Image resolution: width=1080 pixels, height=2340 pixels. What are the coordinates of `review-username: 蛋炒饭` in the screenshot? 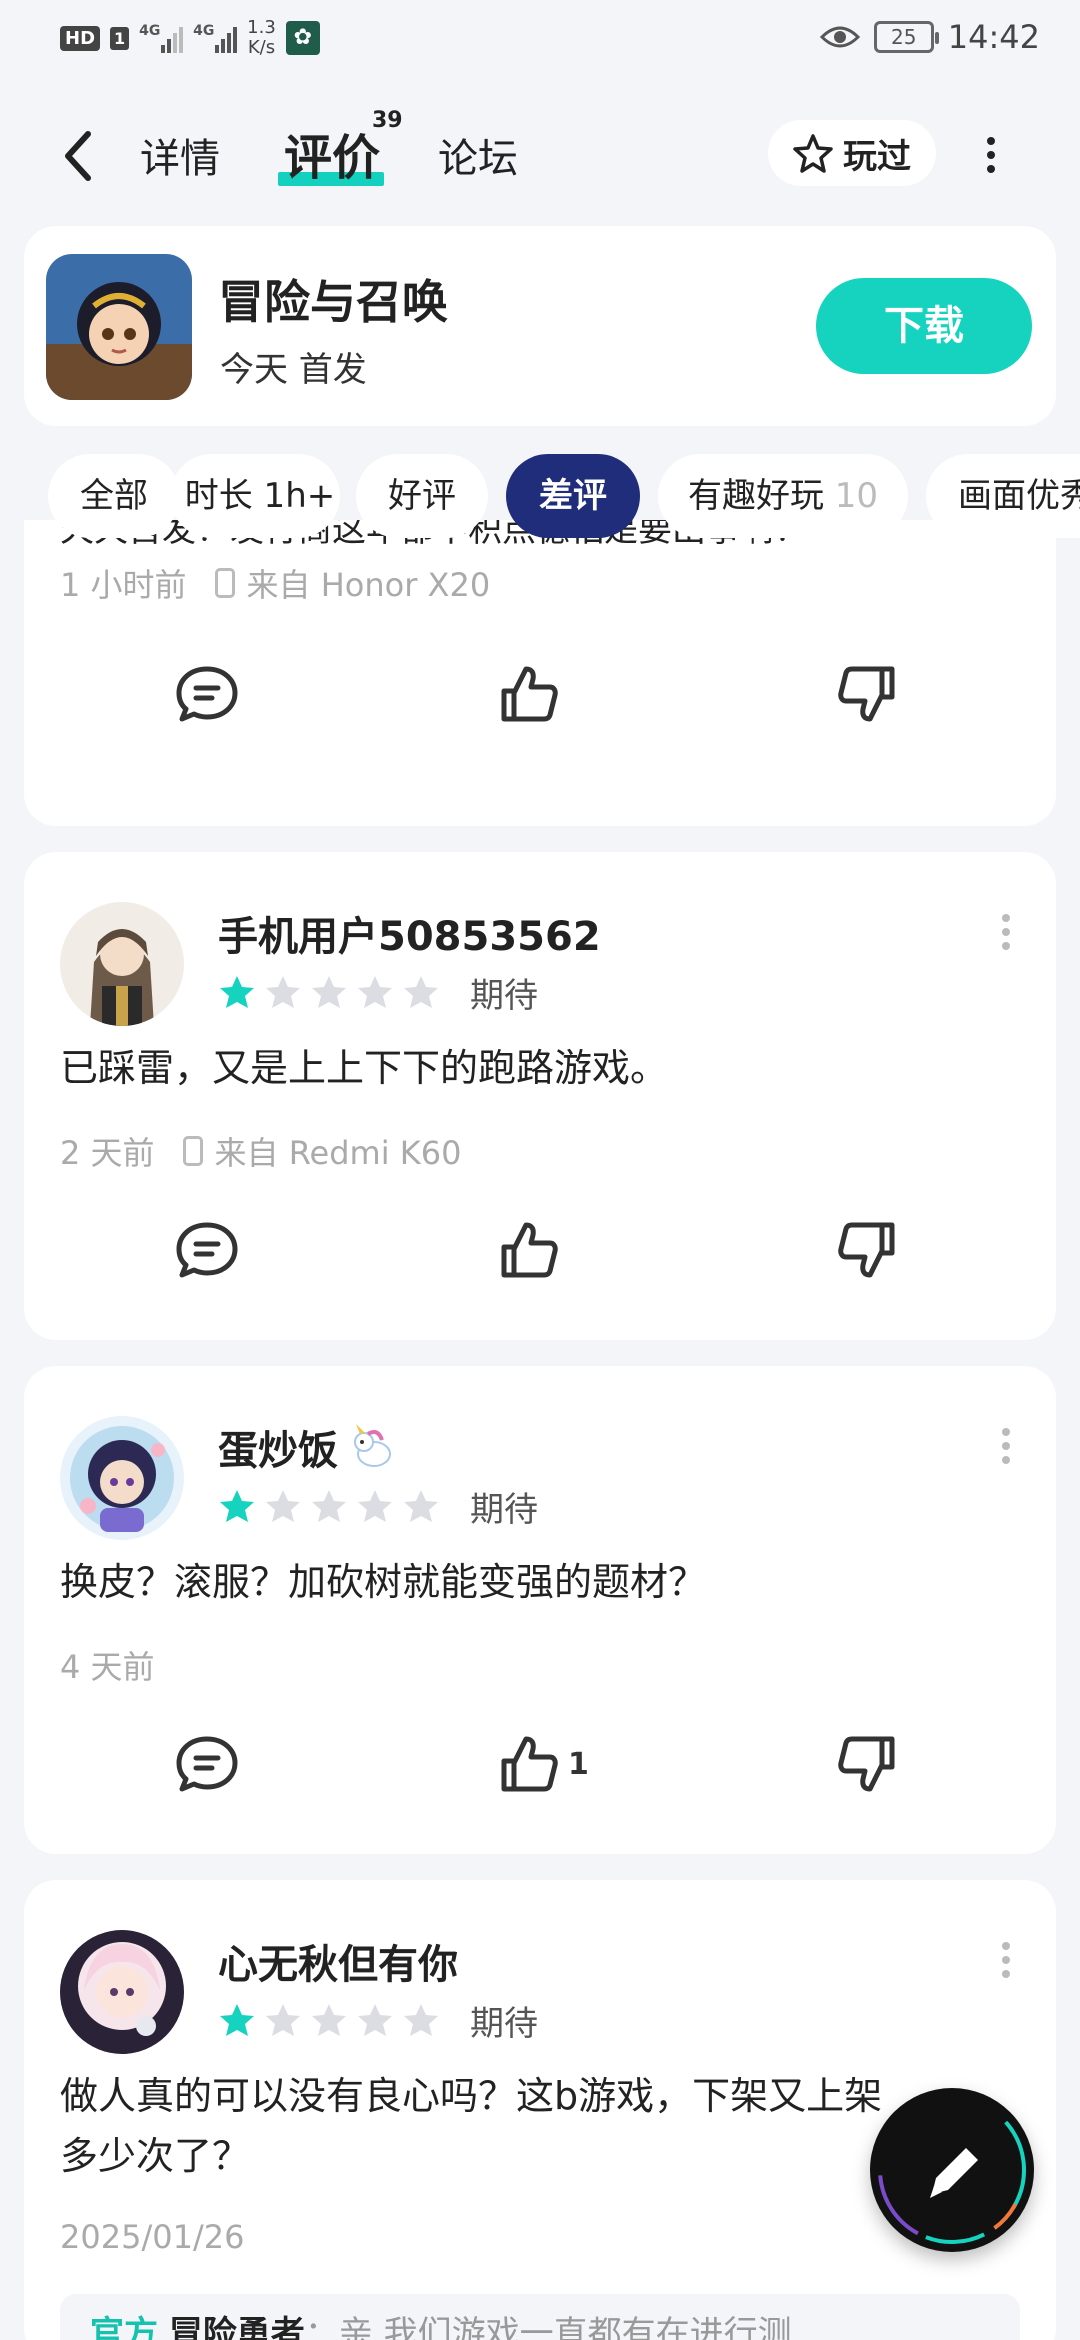 It's located at (308, 1447).